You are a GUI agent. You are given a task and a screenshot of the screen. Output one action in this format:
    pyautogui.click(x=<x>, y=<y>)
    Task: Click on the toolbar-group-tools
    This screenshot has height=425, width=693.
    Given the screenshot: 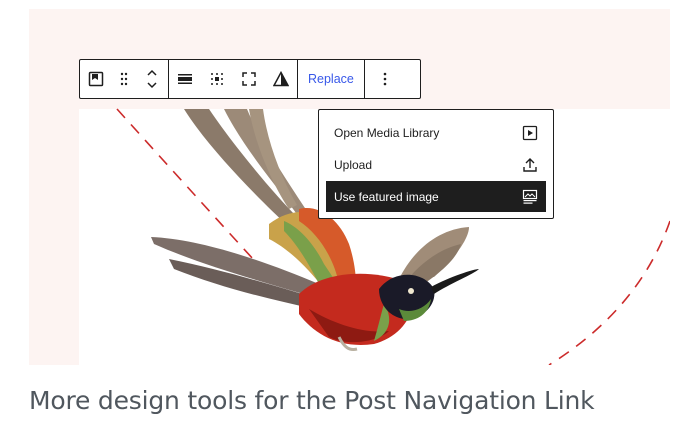 What is the action you would take?
    pyautogui.click(x=233, y=79)
    